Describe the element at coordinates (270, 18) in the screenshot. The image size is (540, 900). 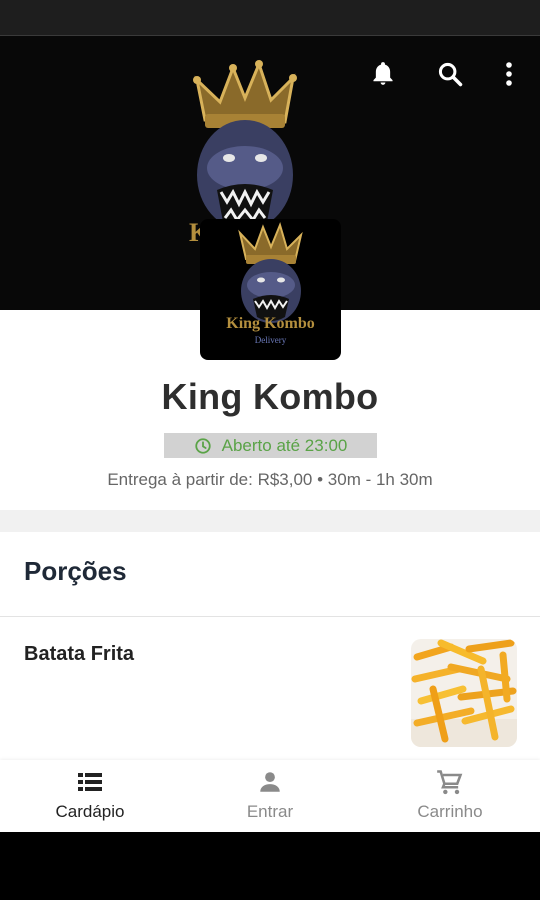
I see `status-bar` at that location.